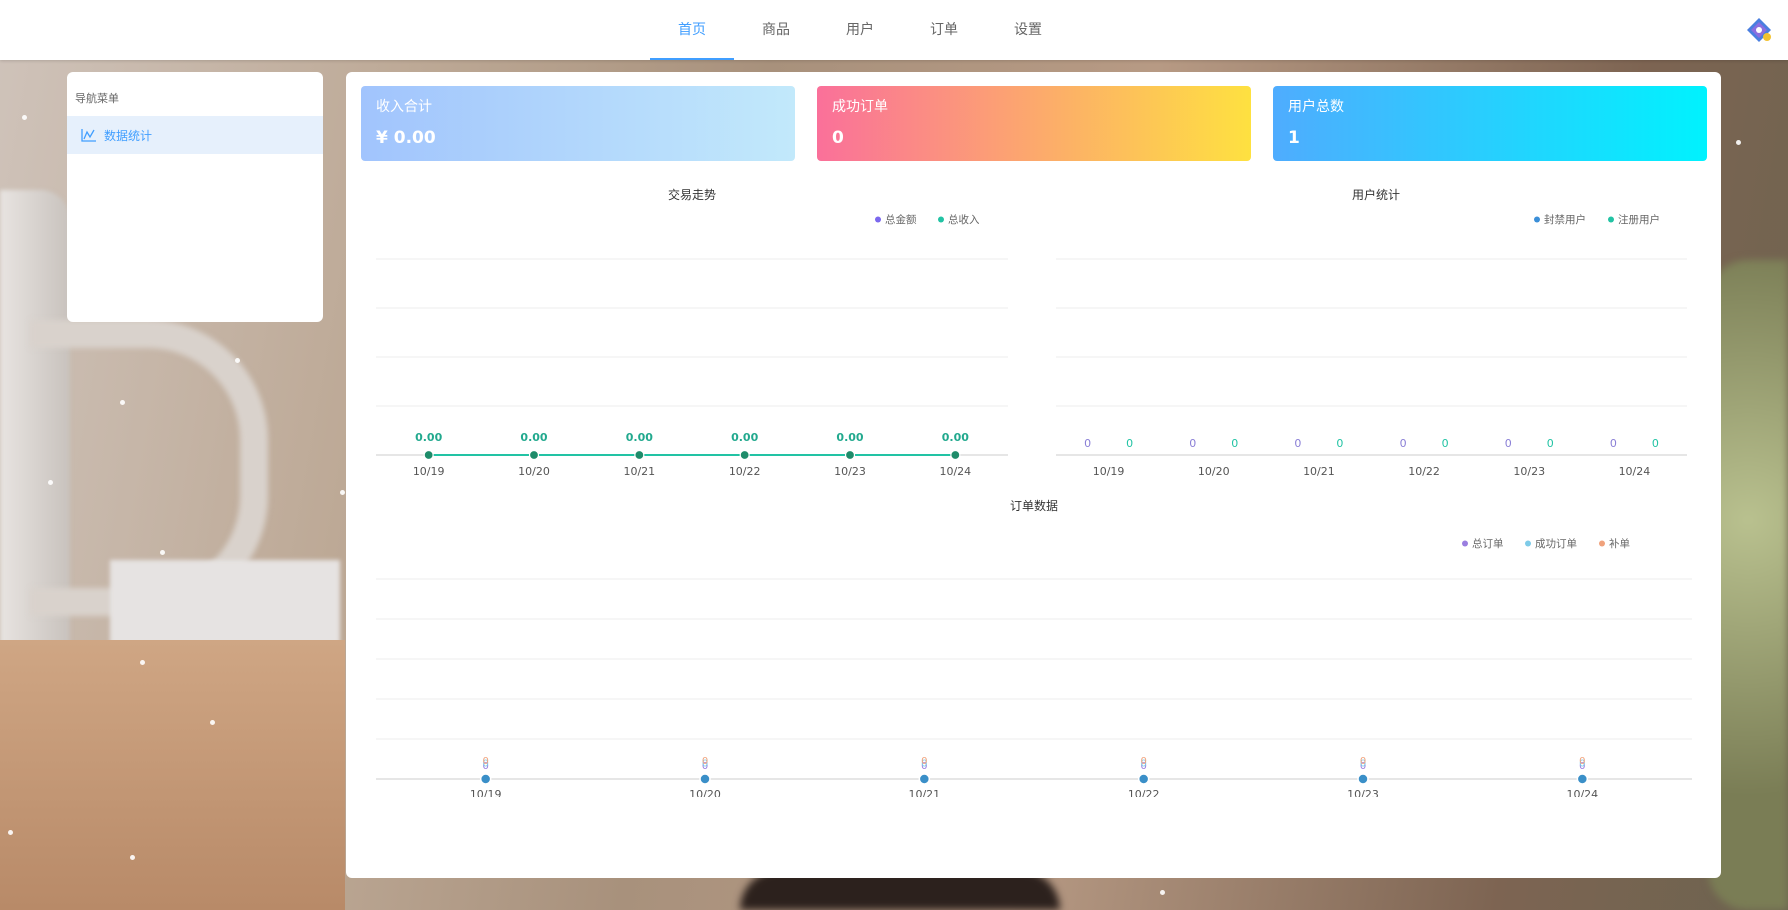 The image size is (1788, 910). Describe the element at coordinates (1376, 194) in the screenshot. I see `chart-title: 用户统计` at that location.